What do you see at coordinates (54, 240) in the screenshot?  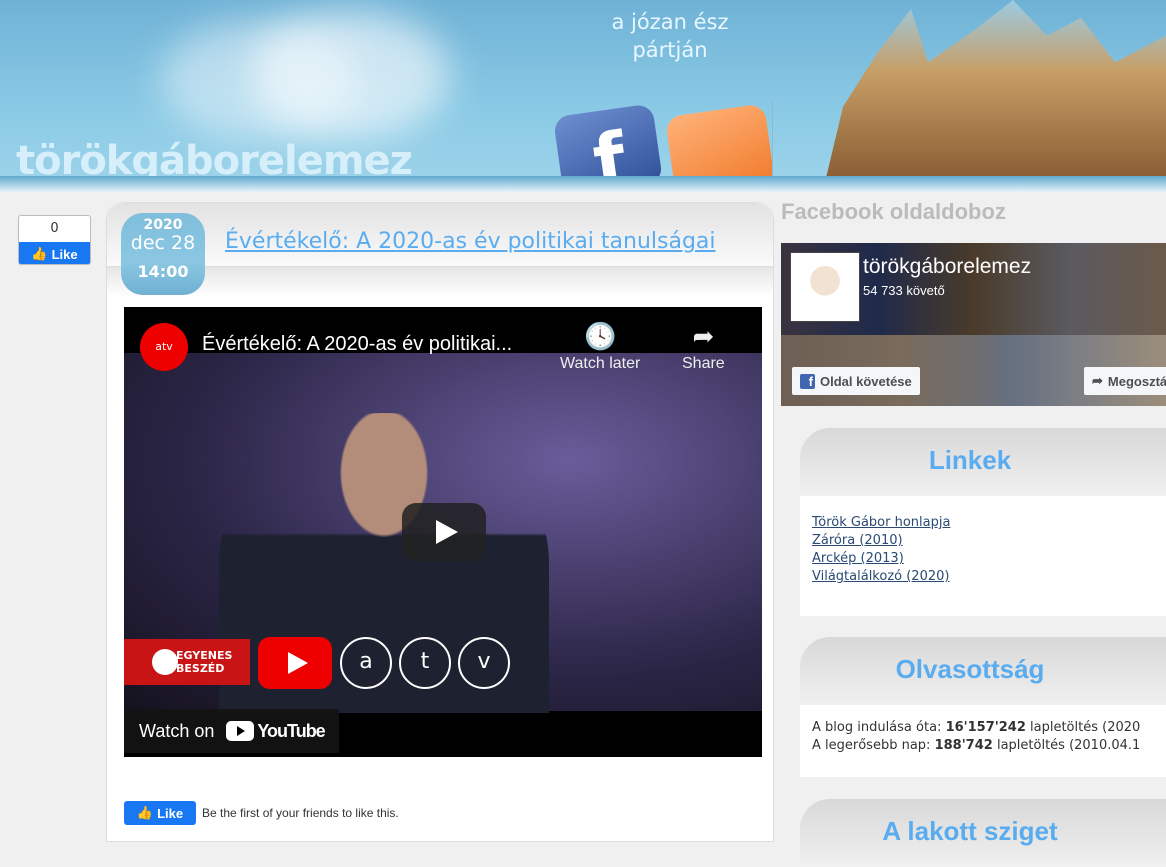 I see `side-like-widget: 0 👍 Like` at bounding box center [54, 240].